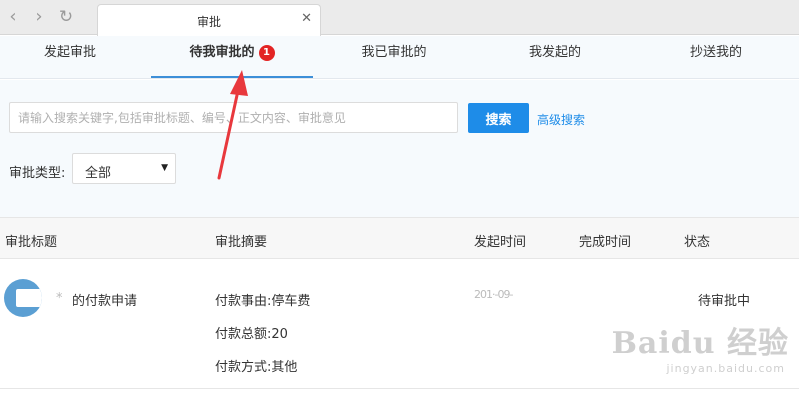  Describe the element at coordinates (233, 117) in the screenshot. I see `search-input` at that location.